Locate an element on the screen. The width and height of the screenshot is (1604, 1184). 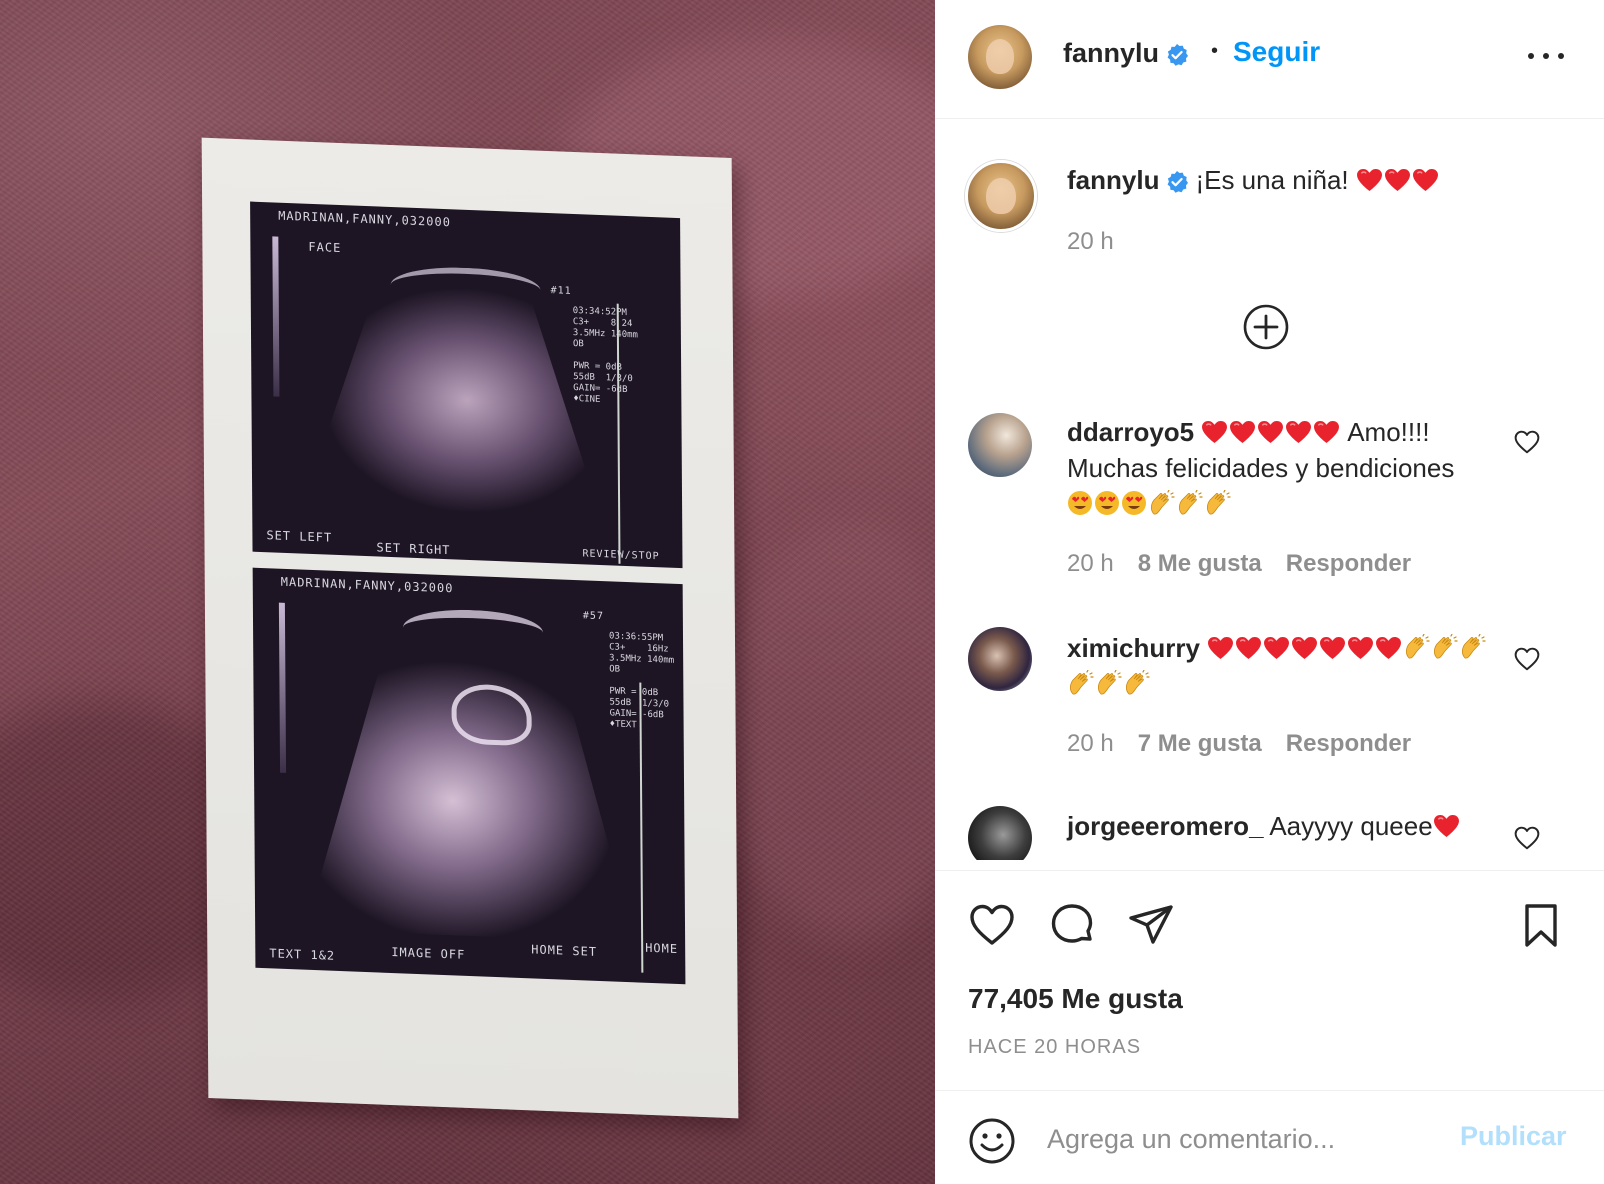
comment-bubble-icon is located at coordinates (1072, 925).